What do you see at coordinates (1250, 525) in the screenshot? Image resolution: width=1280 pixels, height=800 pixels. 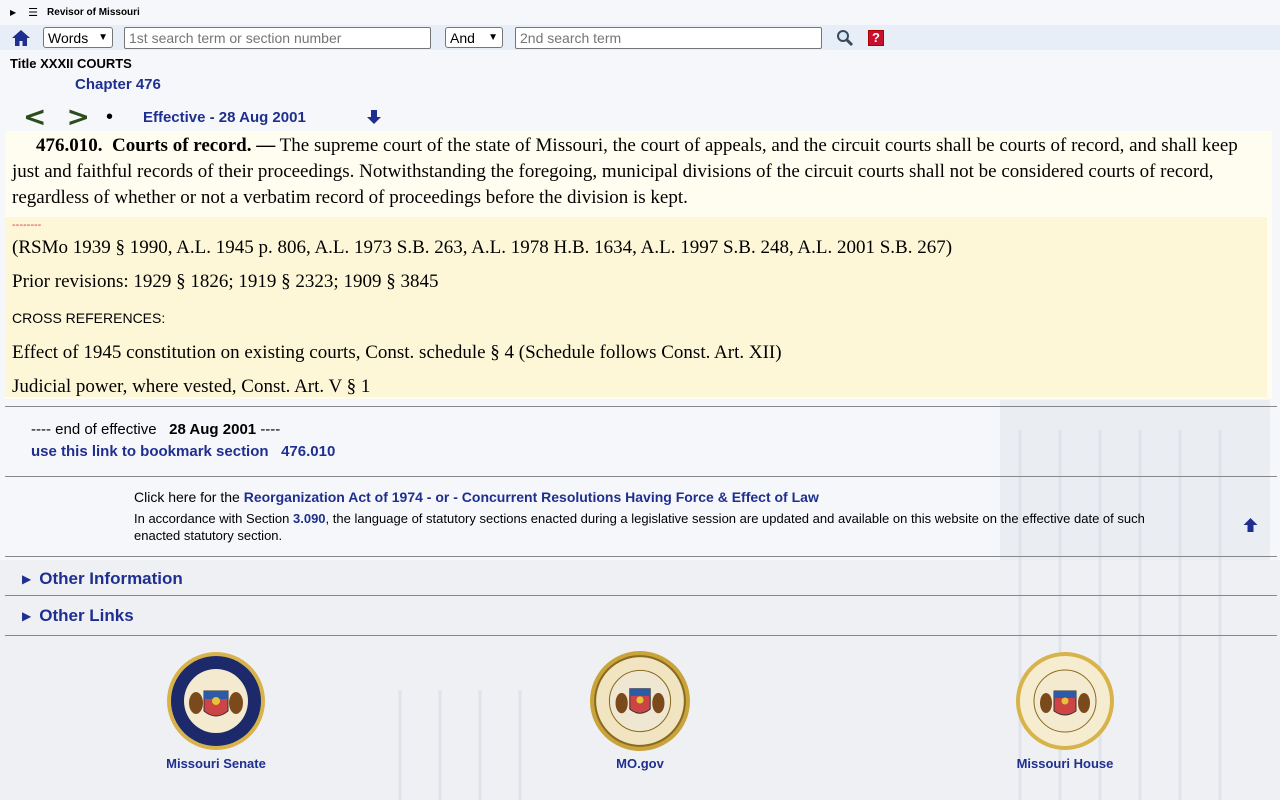 I see `arrow-up-icon` at bounding box center [1250, 525].